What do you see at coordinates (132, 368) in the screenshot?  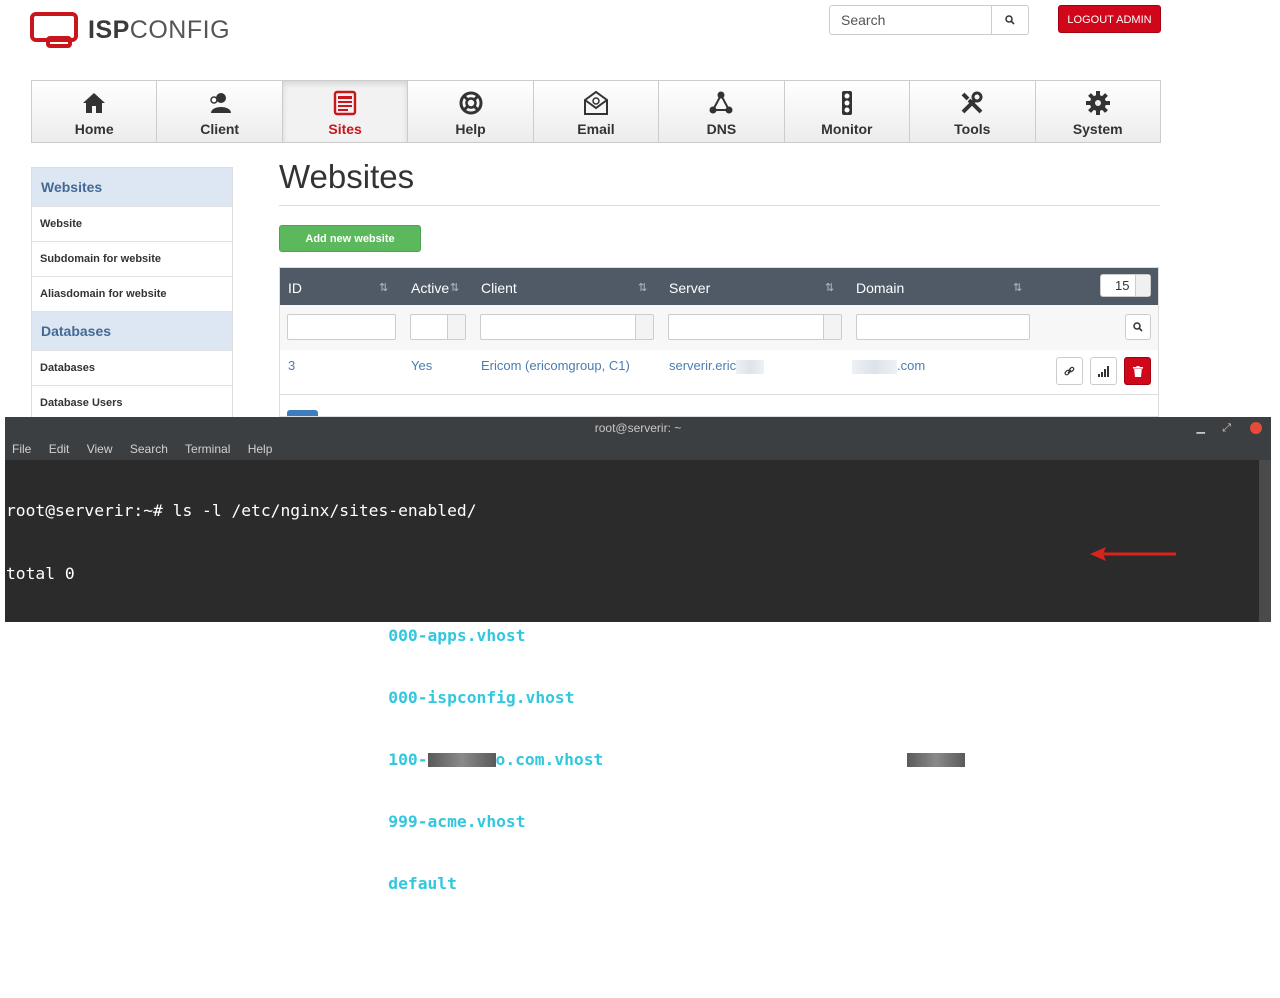 I see `sidebar-item-databases: Databases` at bounding box center [132, 368].